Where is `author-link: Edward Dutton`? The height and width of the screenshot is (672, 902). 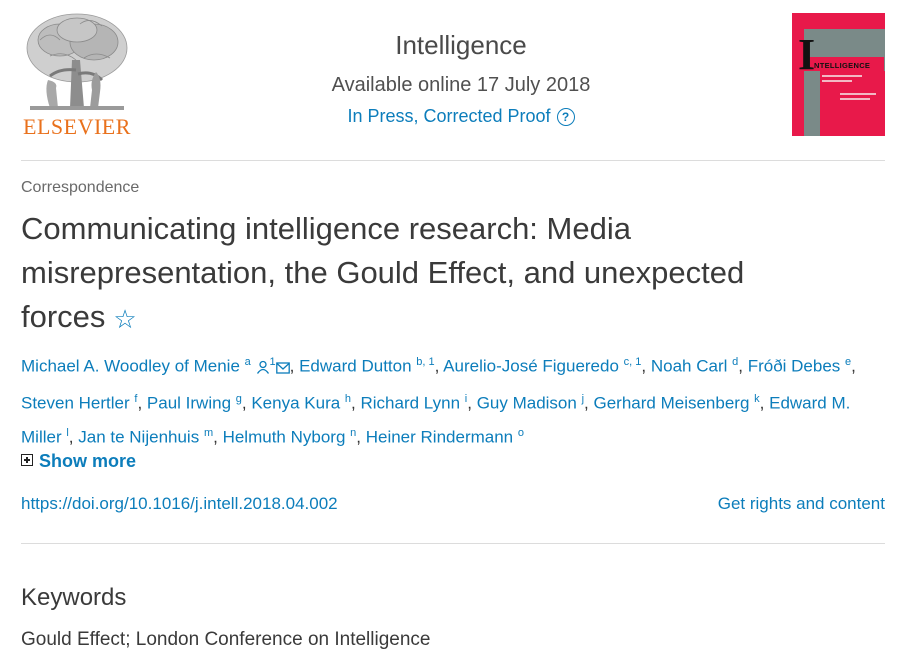 author-link: Edward Dutton is located at coordinates (355, 366).